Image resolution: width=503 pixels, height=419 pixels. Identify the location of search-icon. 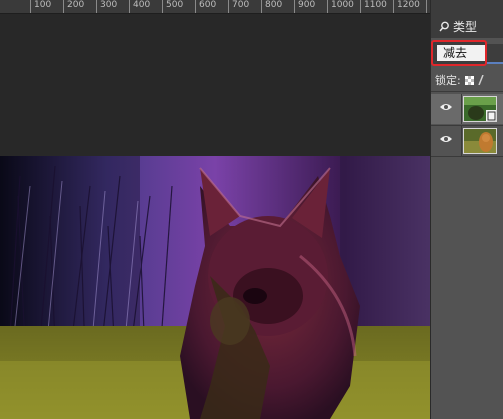
(444, 26).